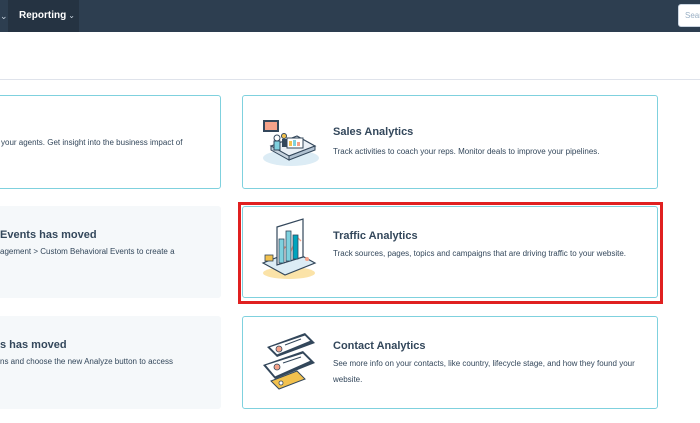  What do you see at coordinates (350, 16) in the screenshot?
I see `top-navigation: ⌄ Reporting⌄ Search` at bounding box center [350, 16].